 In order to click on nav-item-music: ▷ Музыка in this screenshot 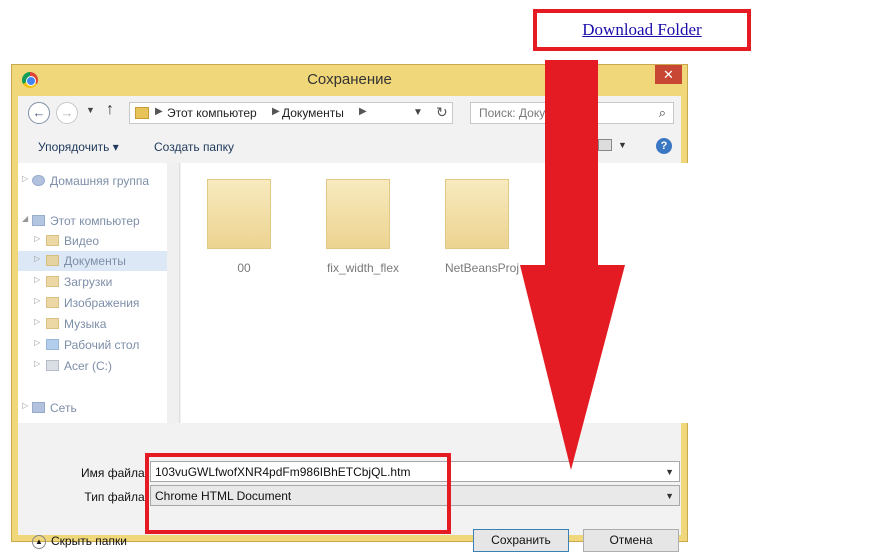, I will do `click(92, 324)`.